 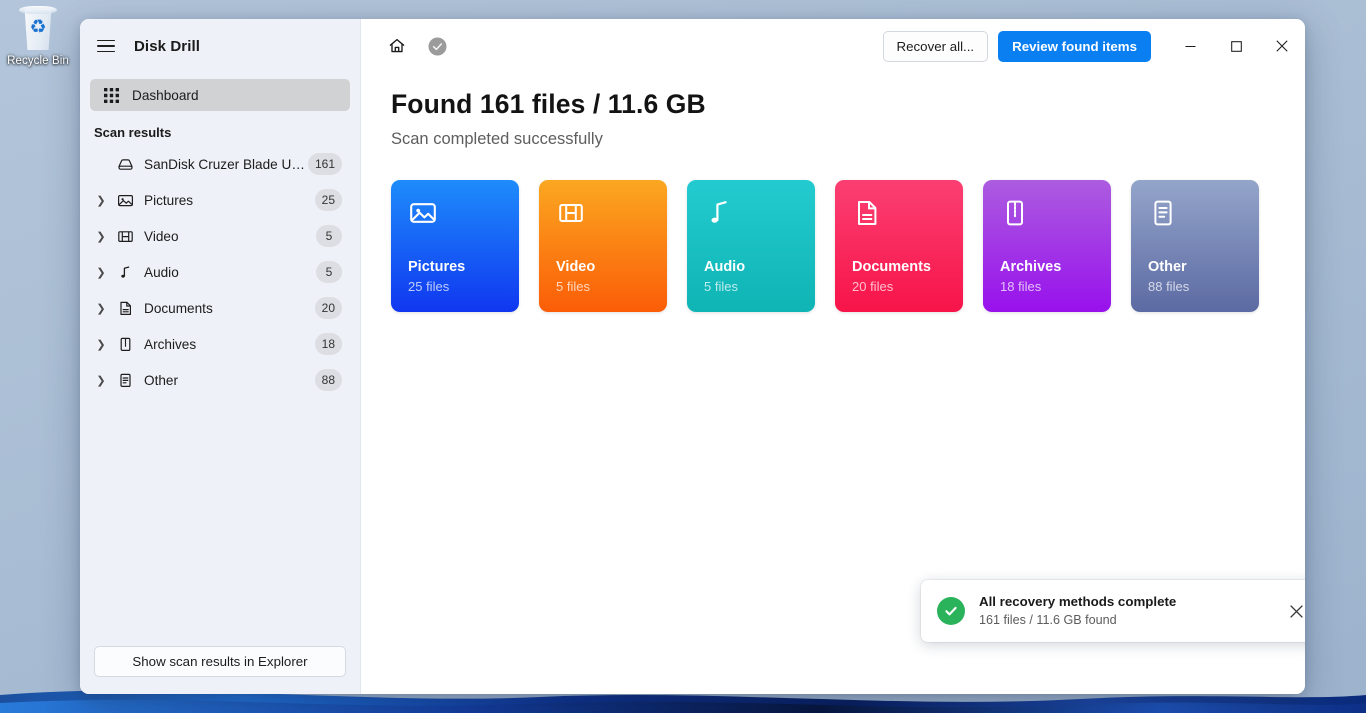 What do you see at coordinates (220, 344) in the screenshot?
I see `tree-item-archives: ❯ Archives 18` at bounding box center [220, 344].